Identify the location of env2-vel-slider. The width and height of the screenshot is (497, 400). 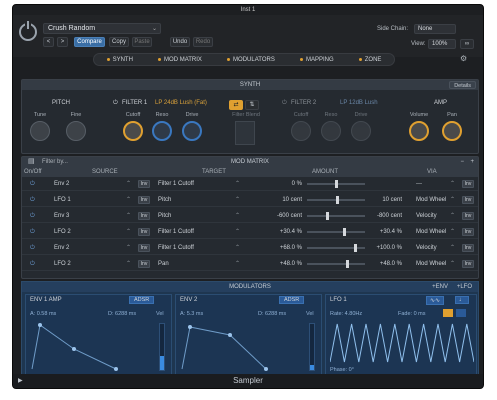
(312, 347).